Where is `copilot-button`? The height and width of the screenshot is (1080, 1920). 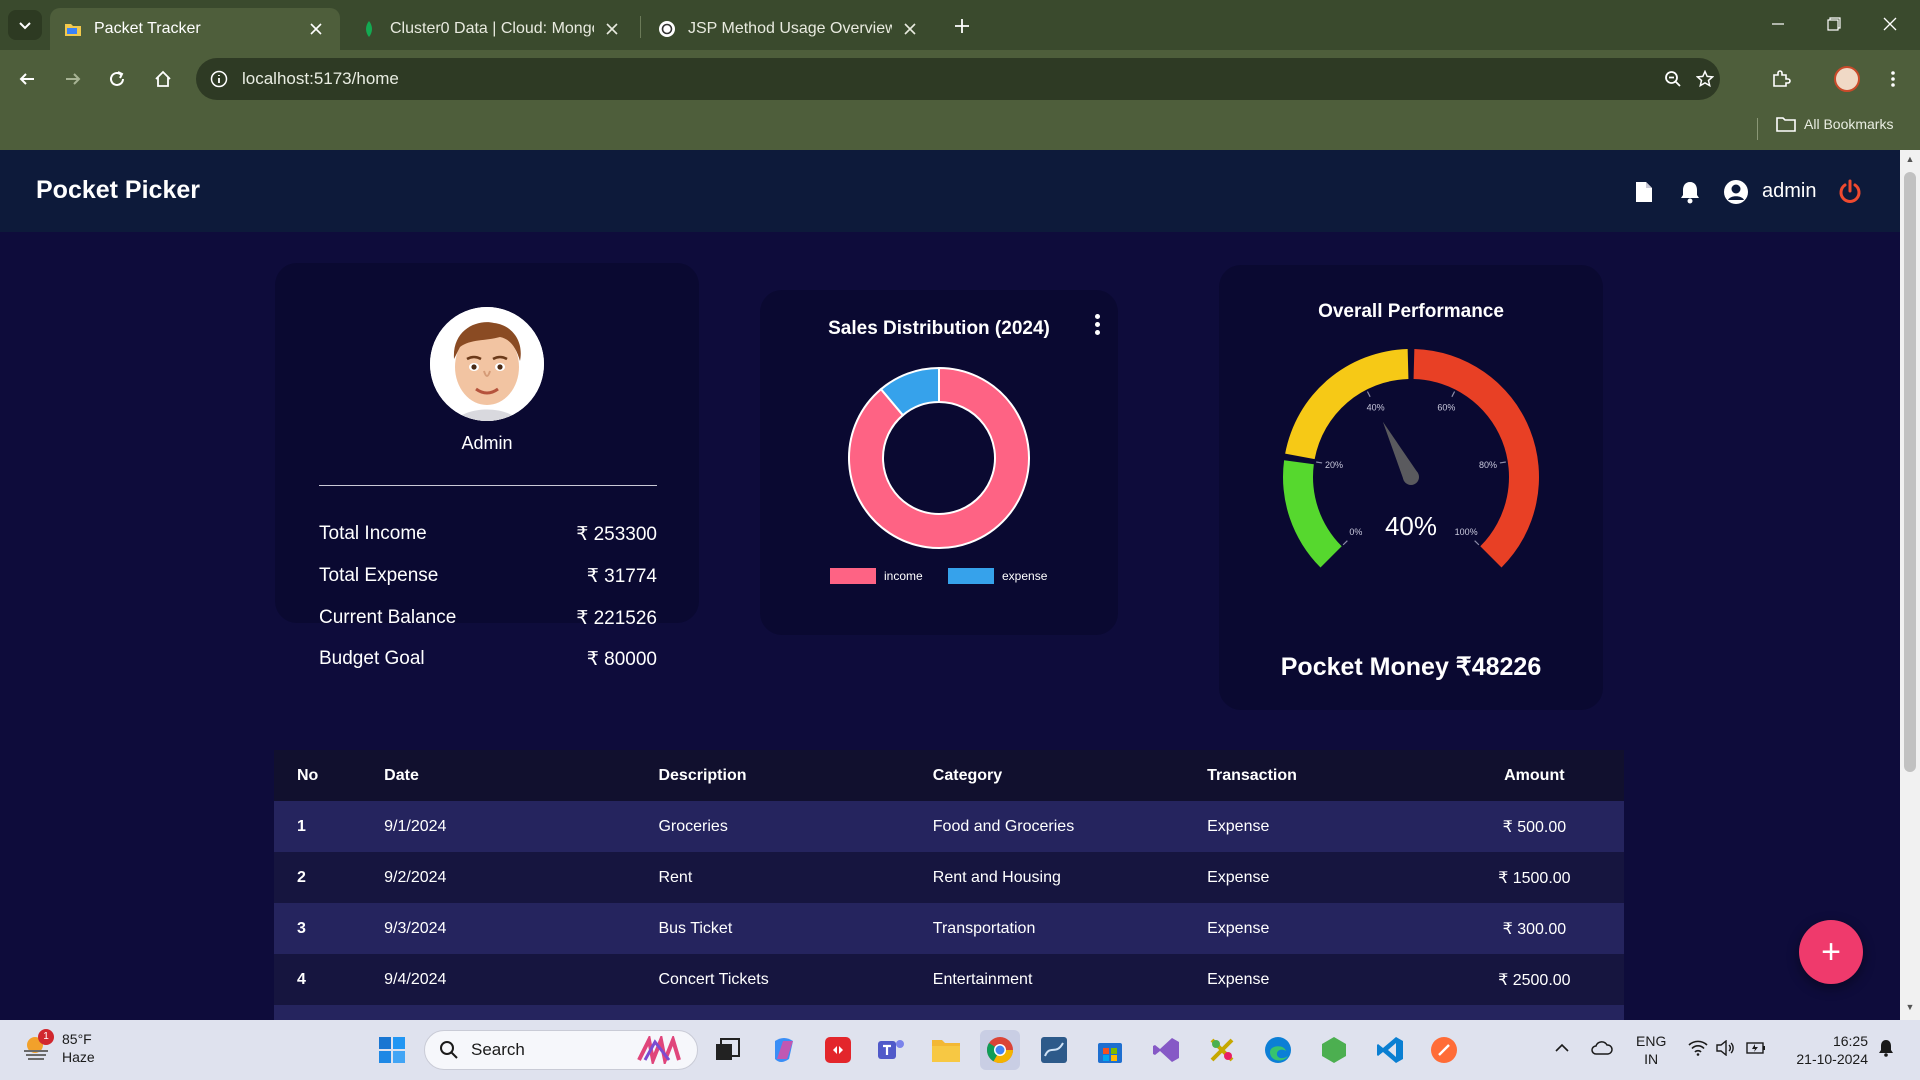 copilot-button is located at coordinates (784, 1050).